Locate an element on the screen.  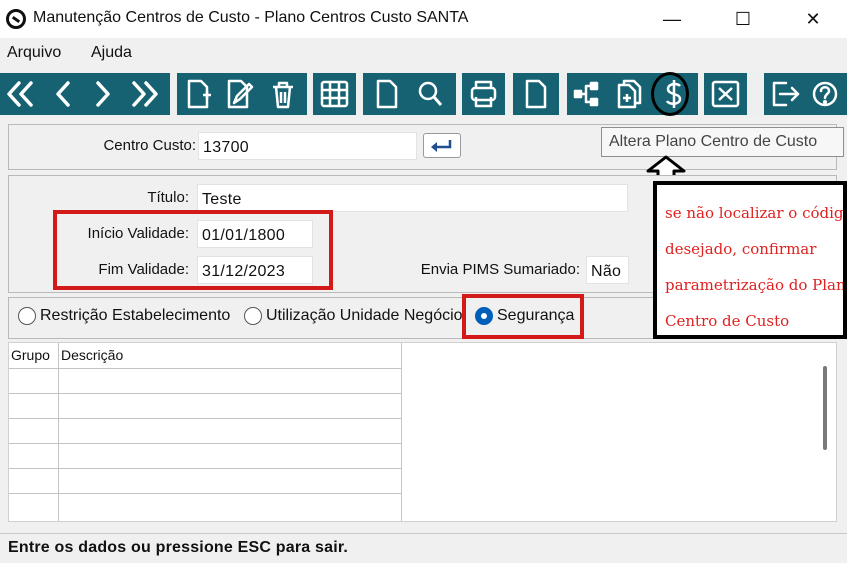
exit-icon is located at coordinates (786, 94).